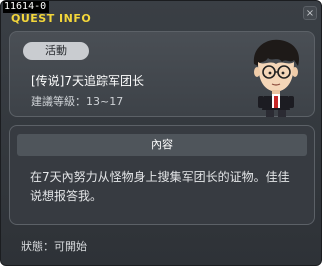  What do you see at coordinates (54, 246) in the screenshot?
I see `quest-status: 狀態：可開始` at bounding box center [54, 246].